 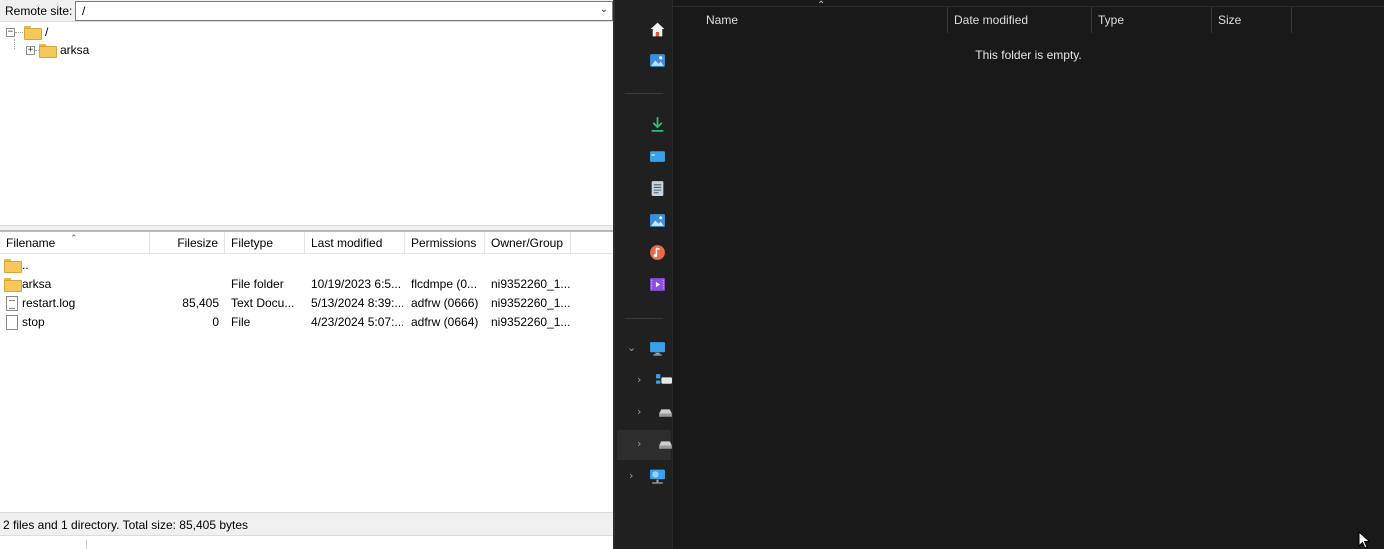 What do you see at coordinates (657, 124) in the screenshot?
I see `downloads-icon` at bounding box center [657, 124].